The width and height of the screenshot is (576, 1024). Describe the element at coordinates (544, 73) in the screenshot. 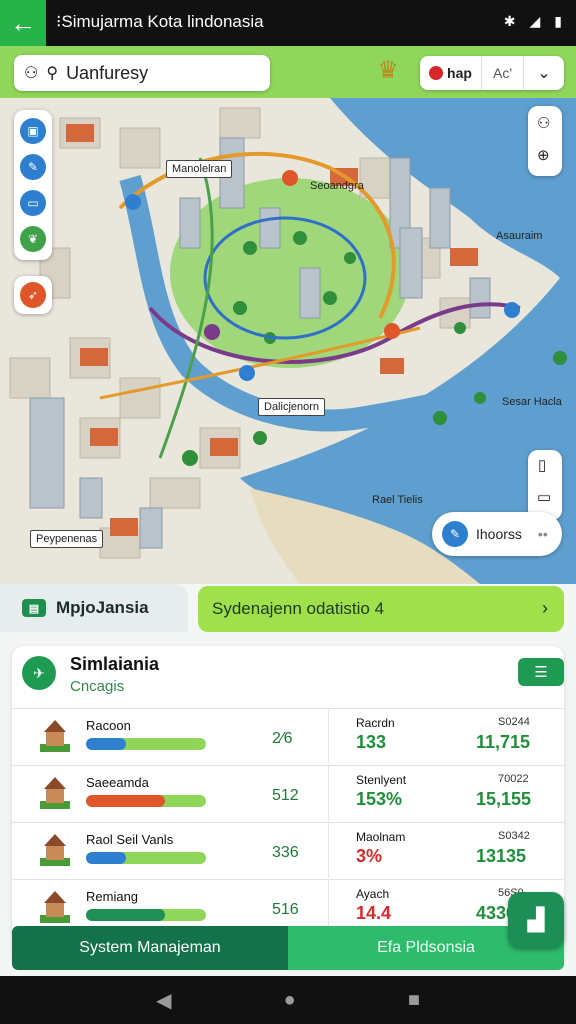

I see `chevron-down-icon: ⌄` at that location.